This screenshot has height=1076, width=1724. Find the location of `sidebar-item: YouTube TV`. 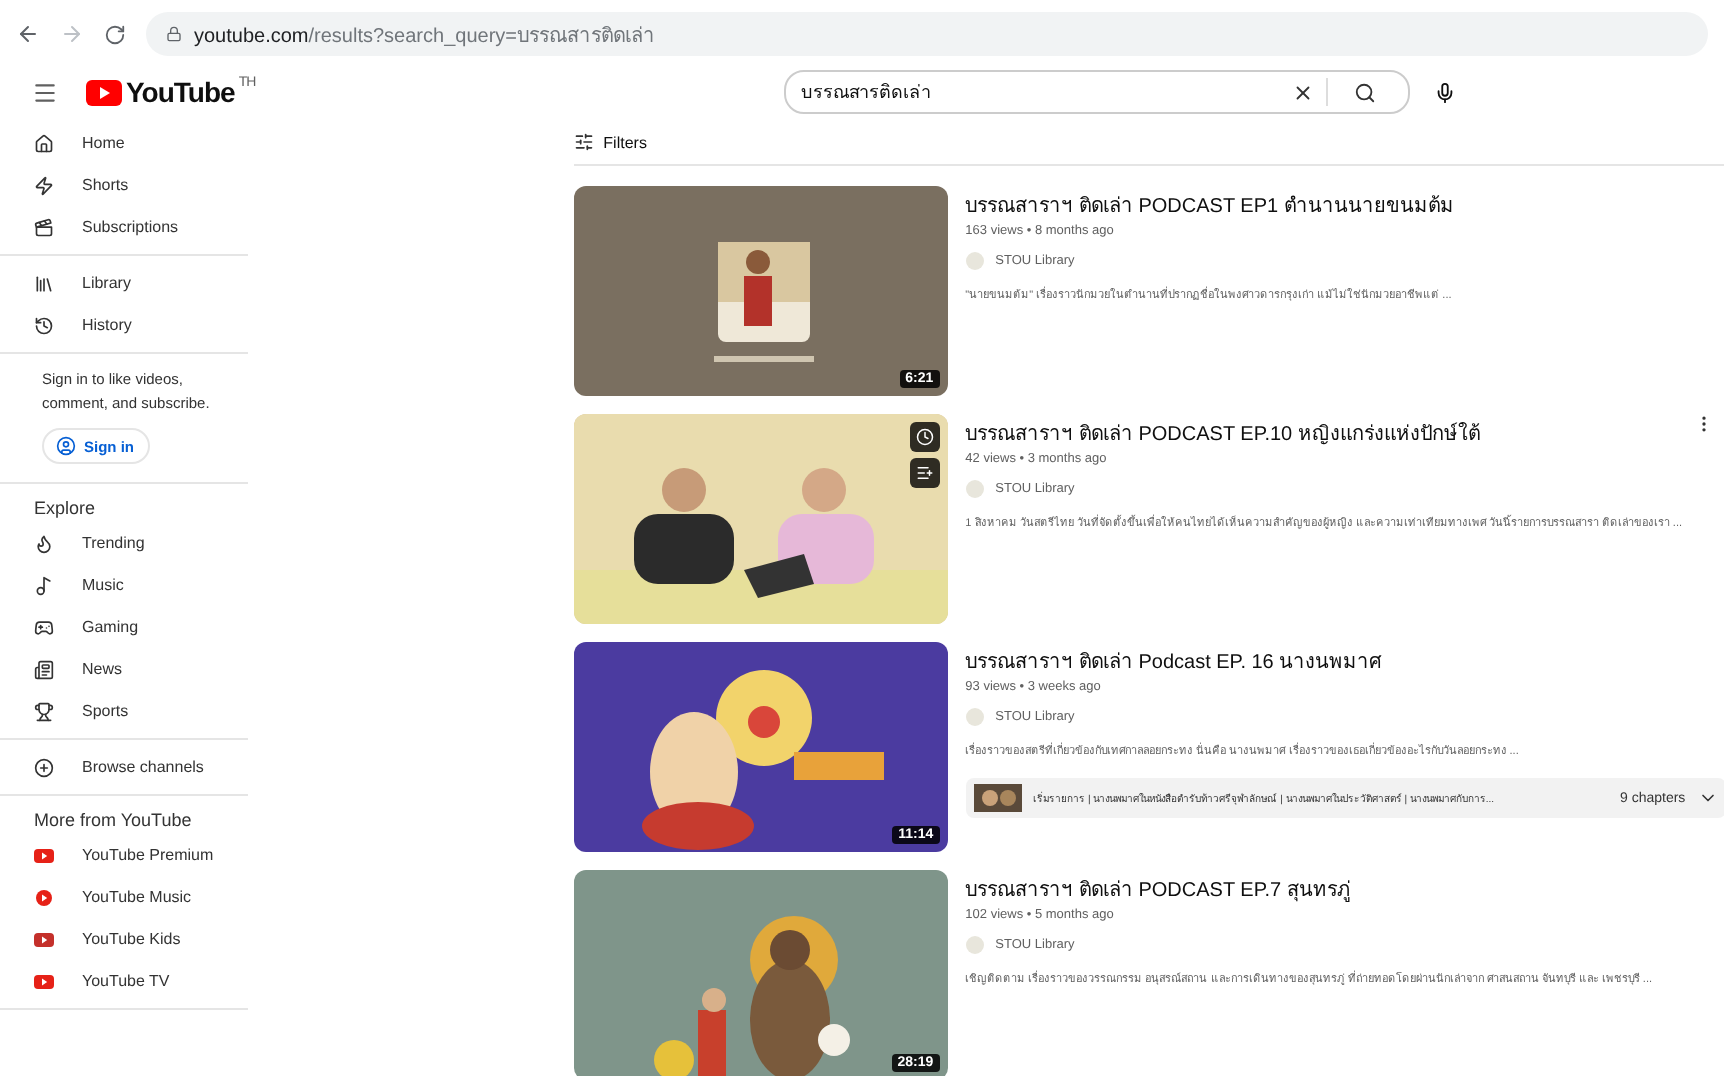

sidebar-item: YouTube TV is located at coordinates (124, 981).